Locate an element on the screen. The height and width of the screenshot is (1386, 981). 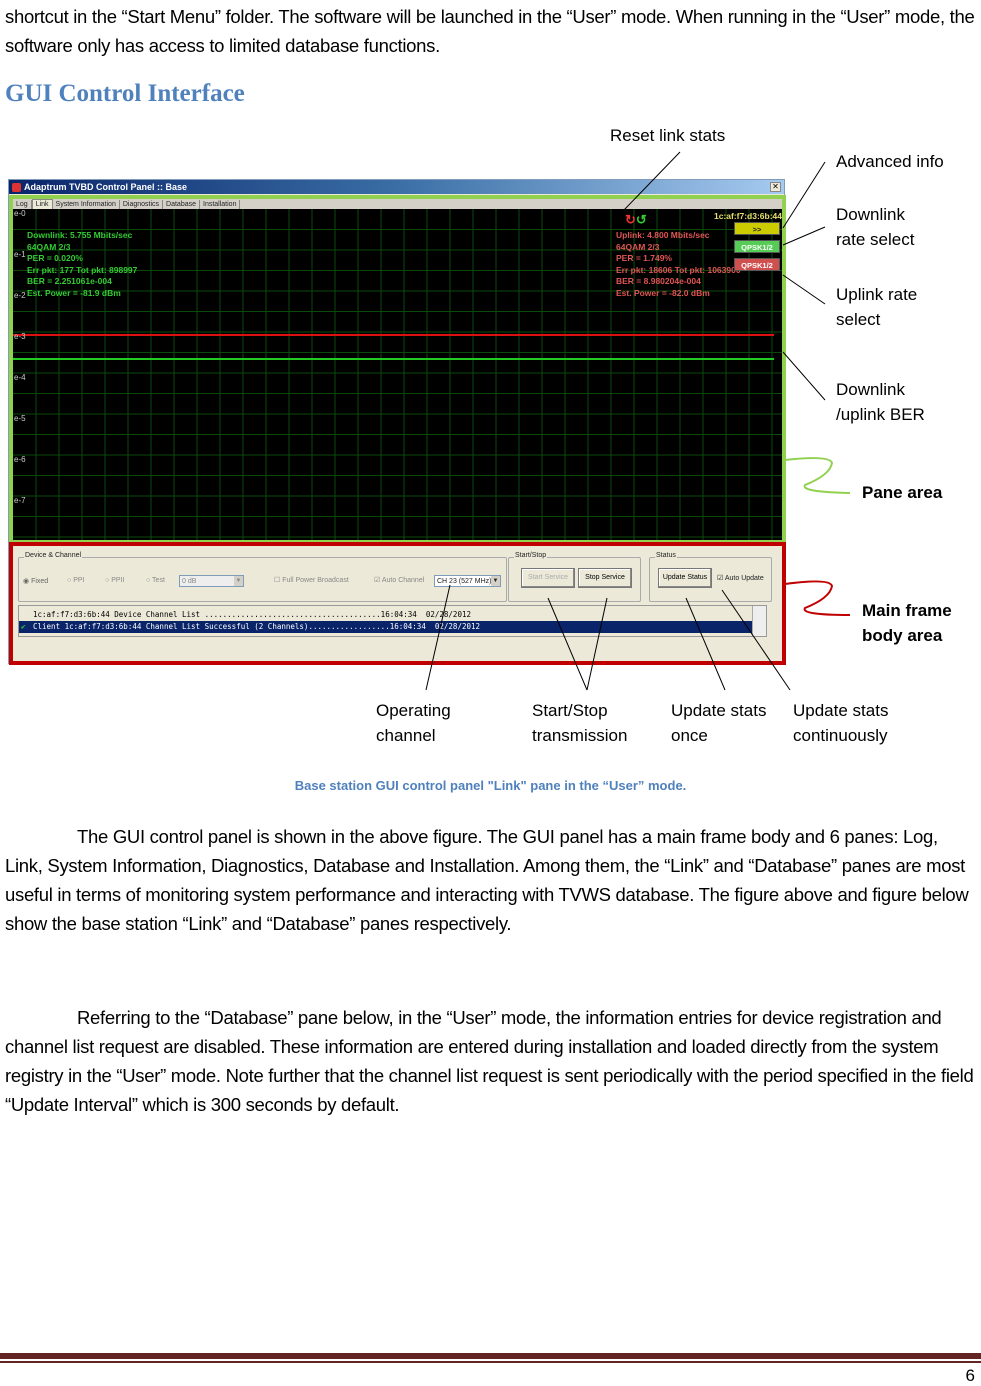
annotation-line: Main frame is located at coordinates (907, 610).